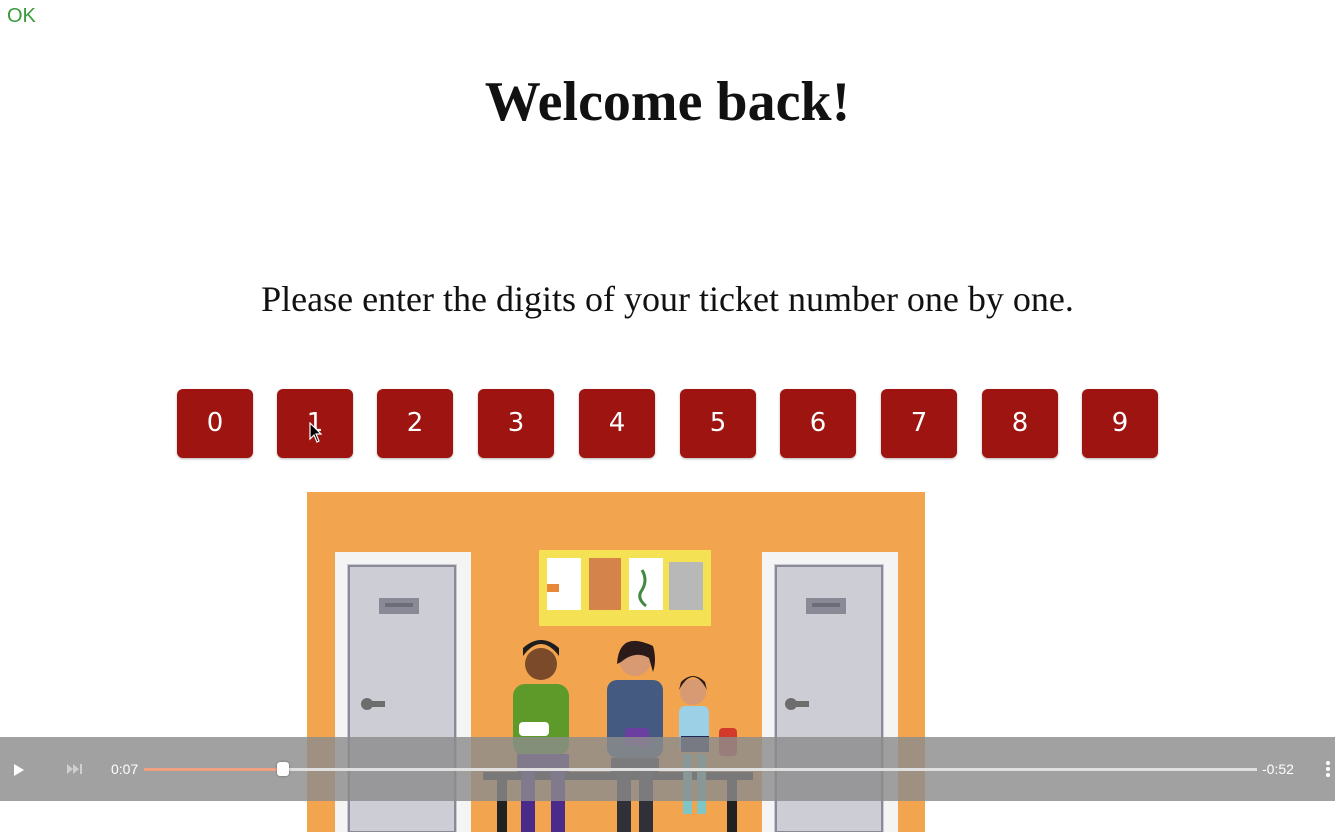  I want to click on digit-button-7: 7, so click(919, 423).